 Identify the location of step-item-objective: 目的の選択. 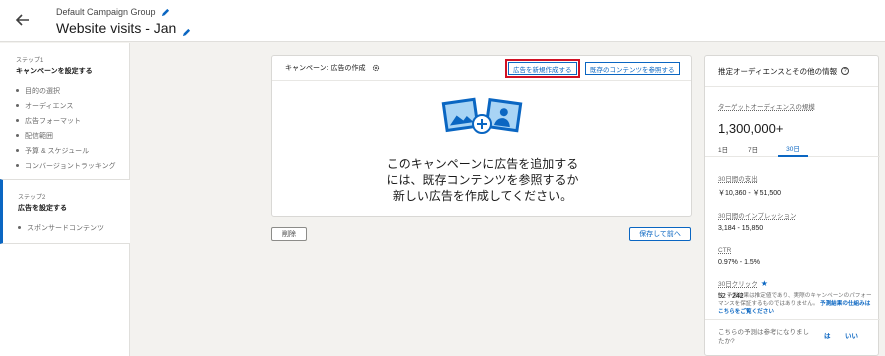
(72, 90).